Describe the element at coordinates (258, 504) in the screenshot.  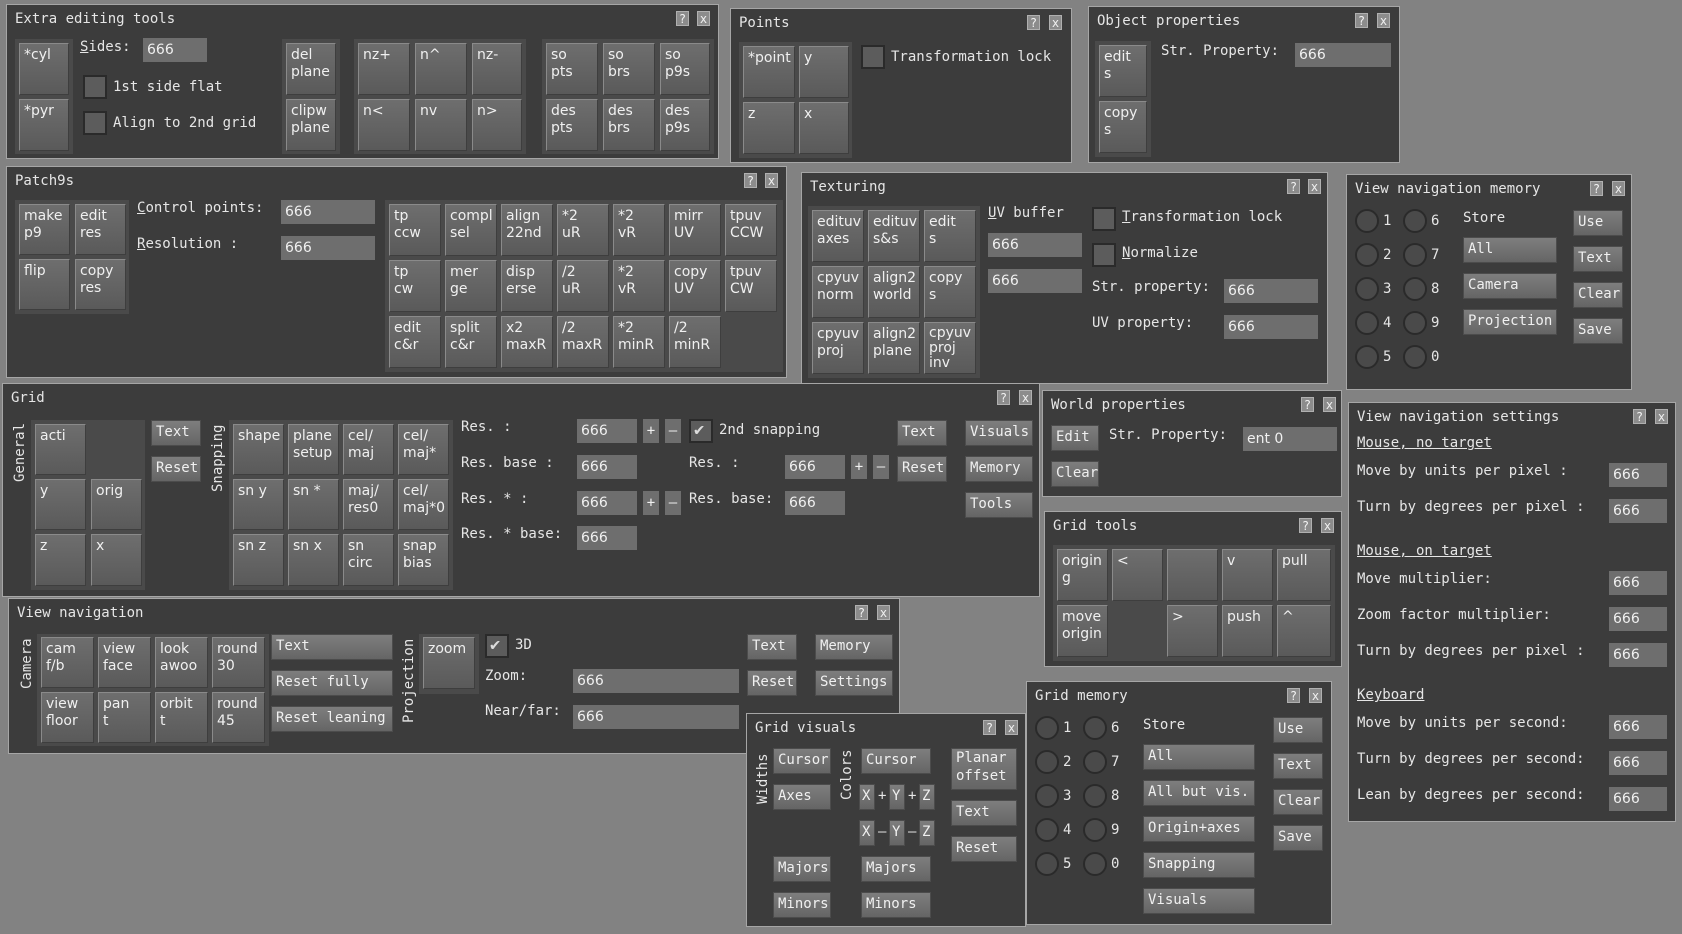
I see `sn-y-button: sn y` at that location.